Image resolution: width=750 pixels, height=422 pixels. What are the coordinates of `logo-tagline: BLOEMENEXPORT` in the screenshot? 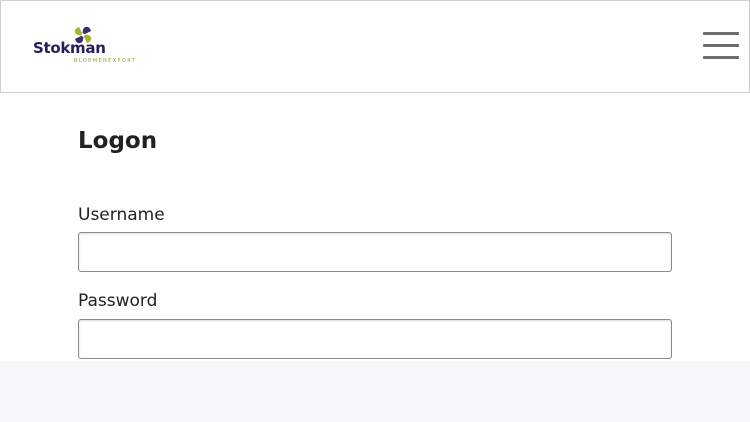 It's located at (105, 61).